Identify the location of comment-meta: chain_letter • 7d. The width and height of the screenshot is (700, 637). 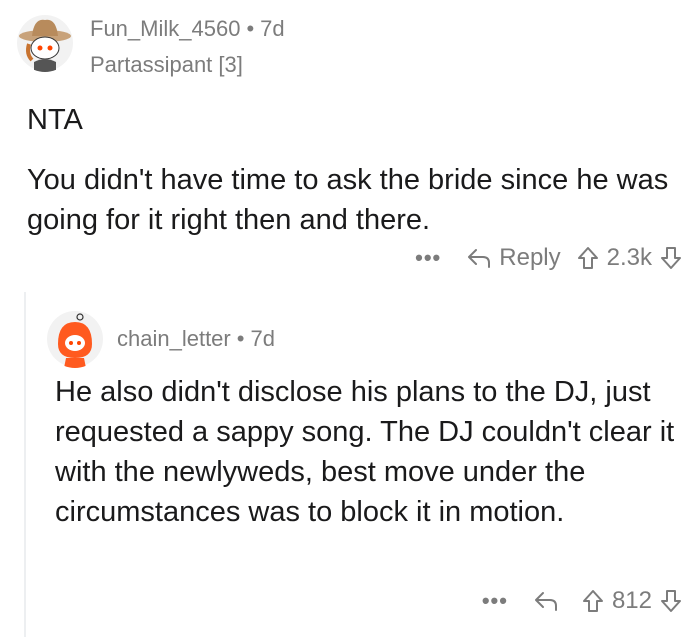
(196, 339).